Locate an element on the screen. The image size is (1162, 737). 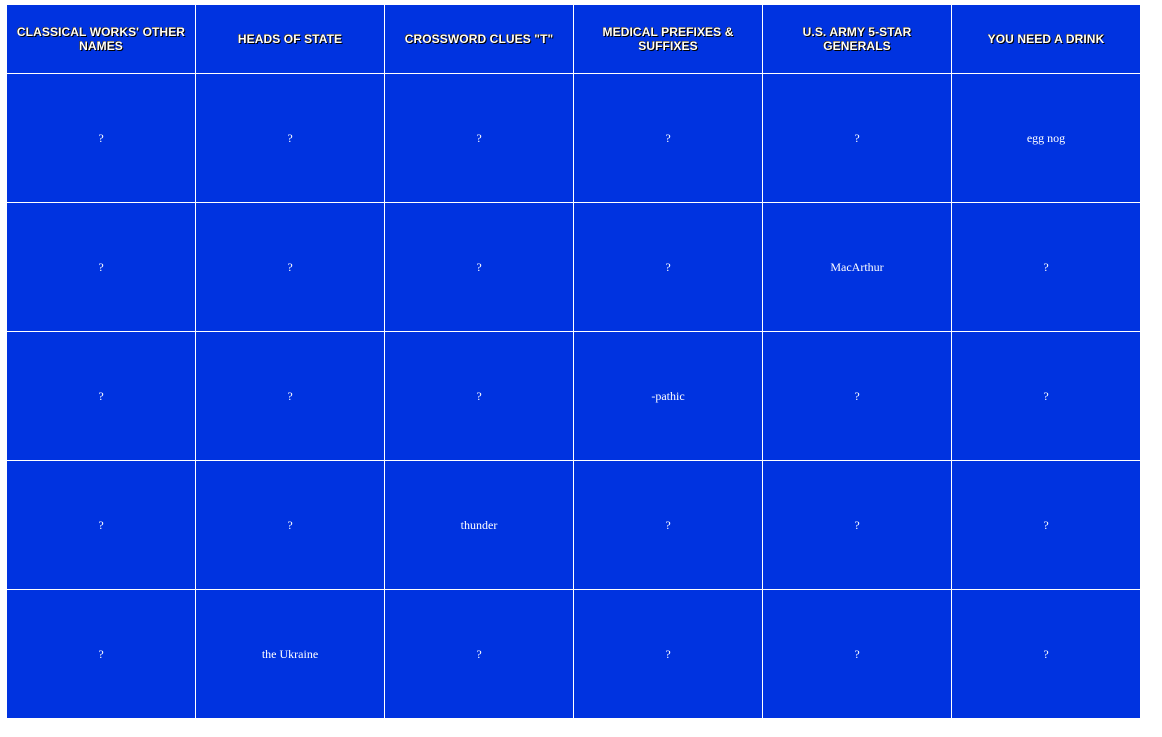
category-header-4: Medical Prefixes & Suffixes is located at coordinates (668, 39).